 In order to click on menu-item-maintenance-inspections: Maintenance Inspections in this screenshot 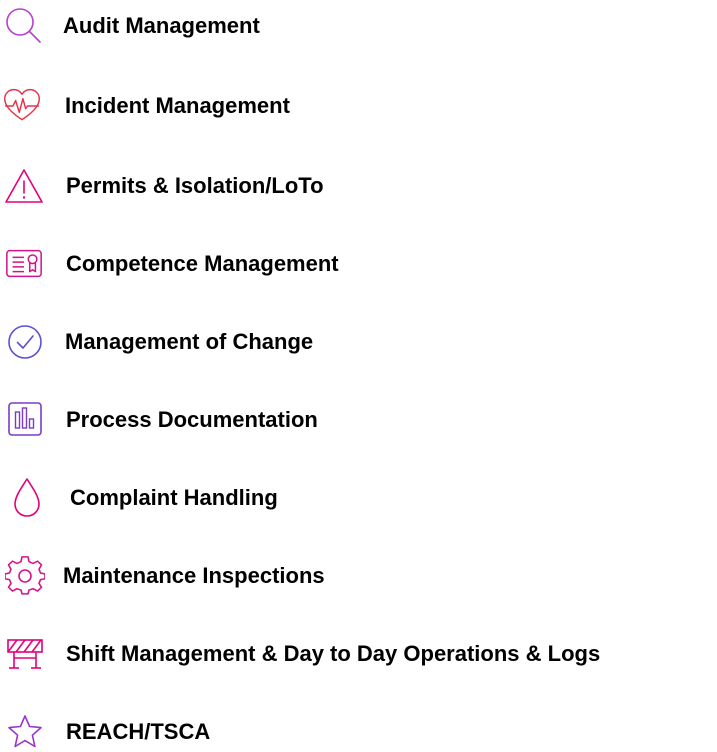, I will do `click(200, 576)`.